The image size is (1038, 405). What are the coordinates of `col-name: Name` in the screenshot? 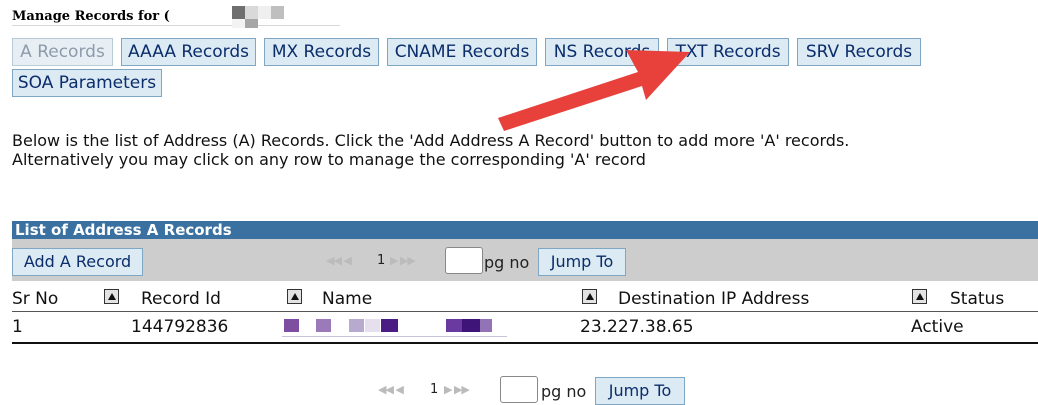 It's located at (347, 299).